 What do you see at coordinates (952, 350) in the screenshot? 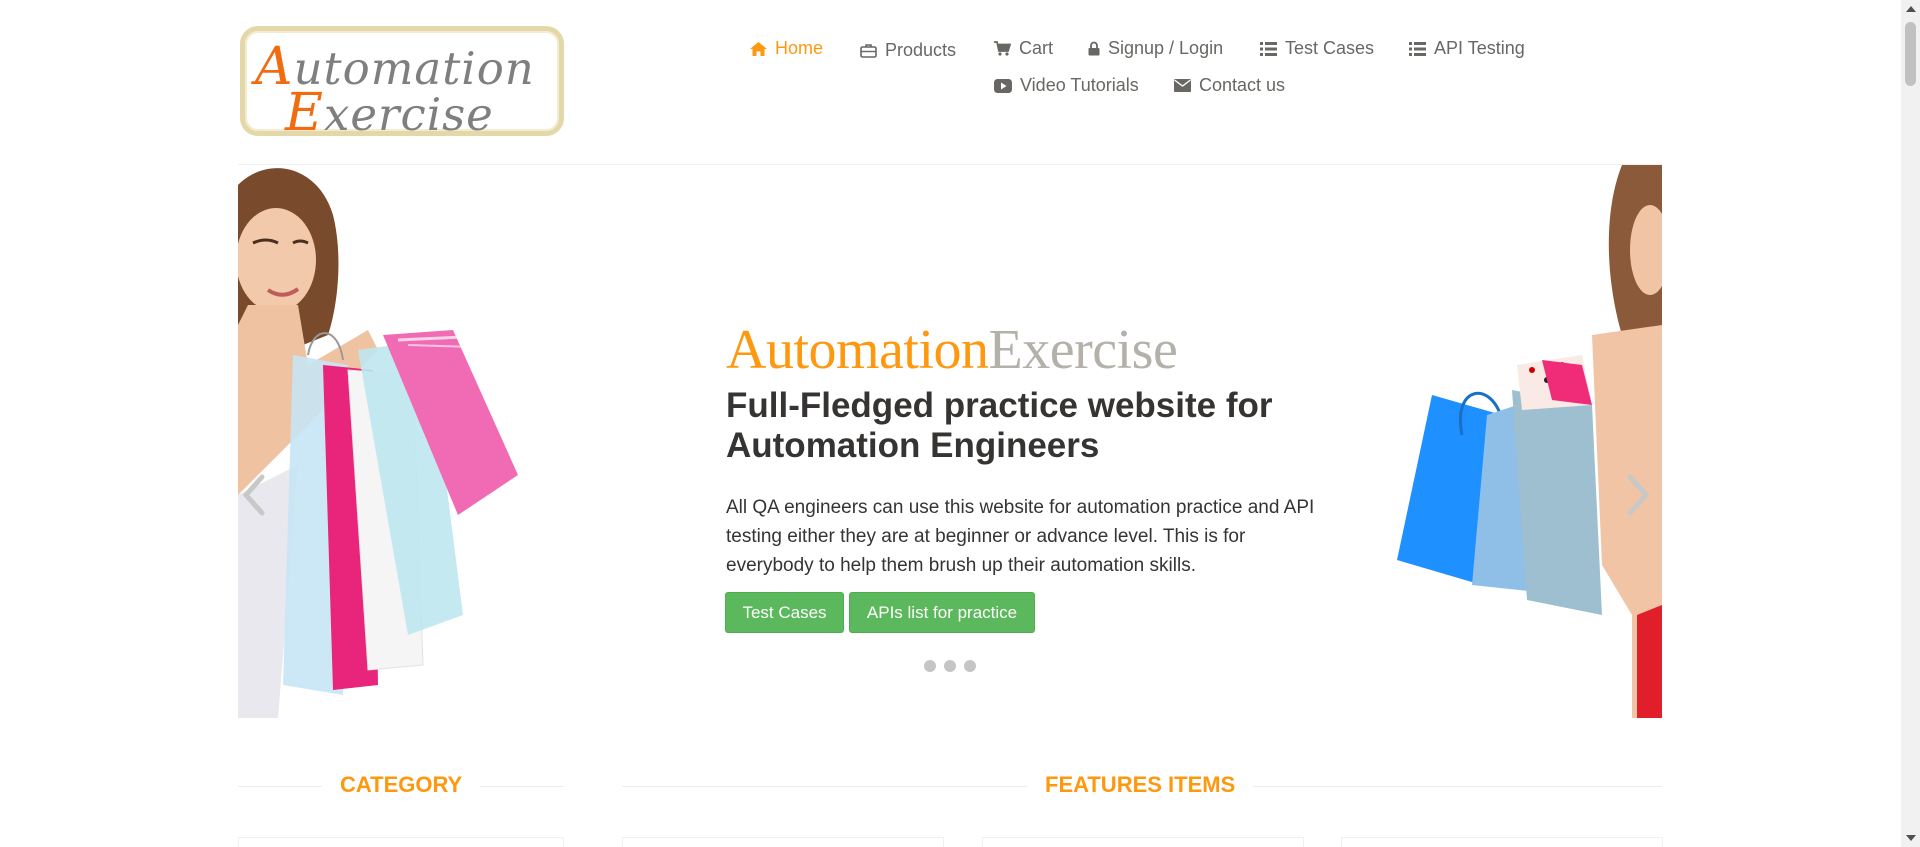
I see `hero-brand-title: AutomationExercise` at bounding box center [952, 350].